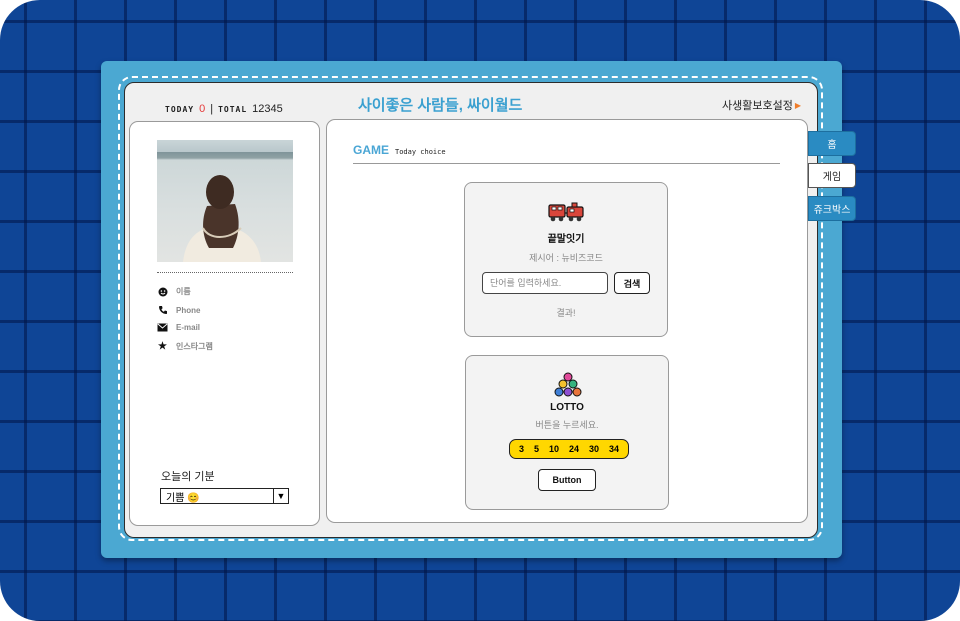  Describe the element at coordinates (567, 480) in the screenshot. I see `lotto-draw-button: Button` at that location.